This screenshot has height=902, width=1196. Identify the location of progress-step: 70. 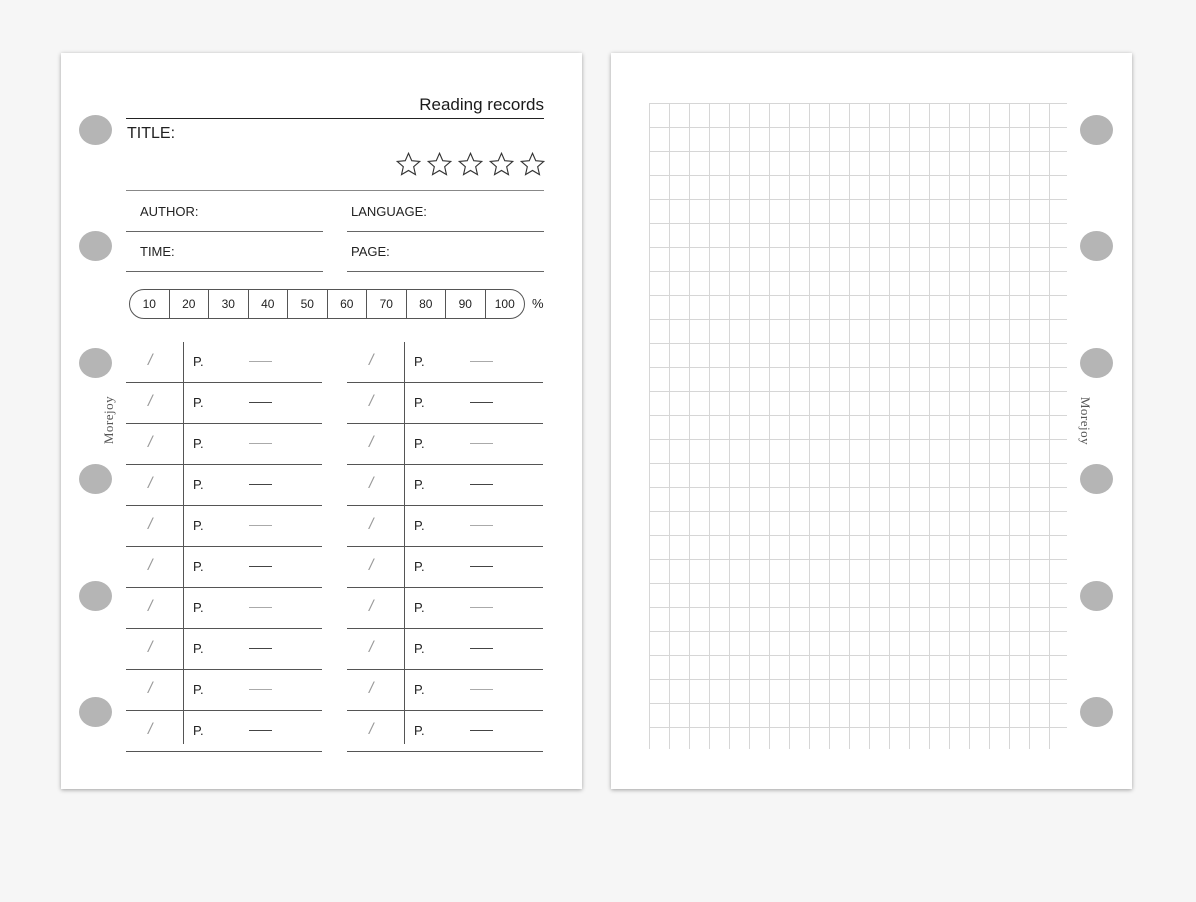
(387, 304).